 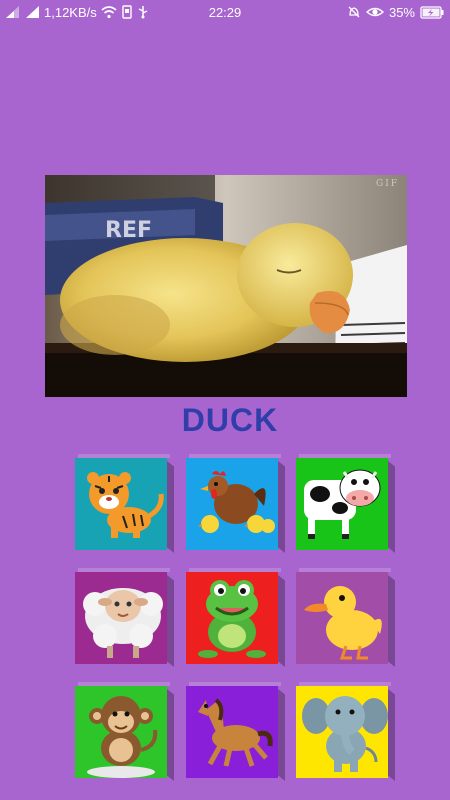 I want to click on tile-hen, so click(x=235, y=503).